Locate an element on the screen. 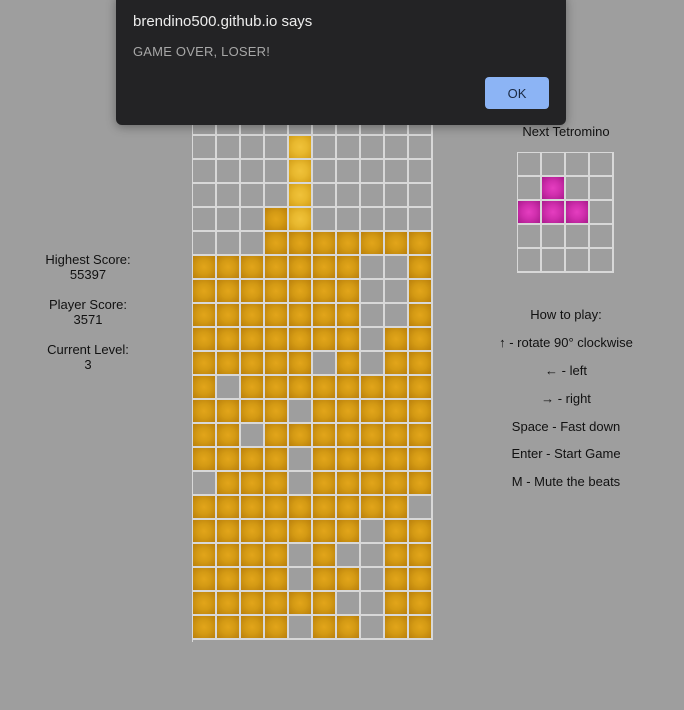  player-score-value: 3571 is located at coordinates (88, 319).